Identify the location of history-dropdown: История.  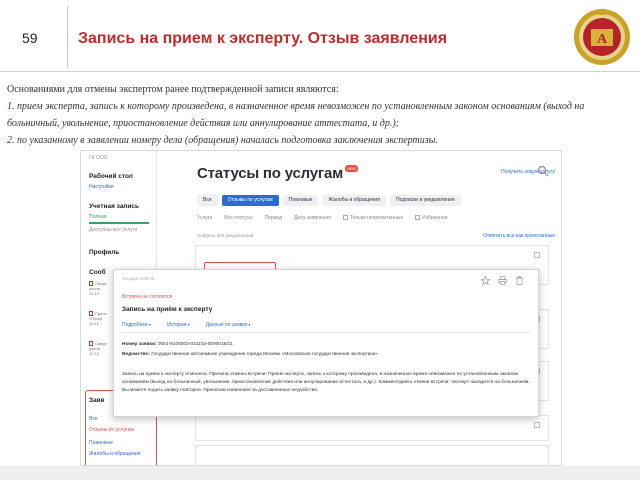
(178, 325).